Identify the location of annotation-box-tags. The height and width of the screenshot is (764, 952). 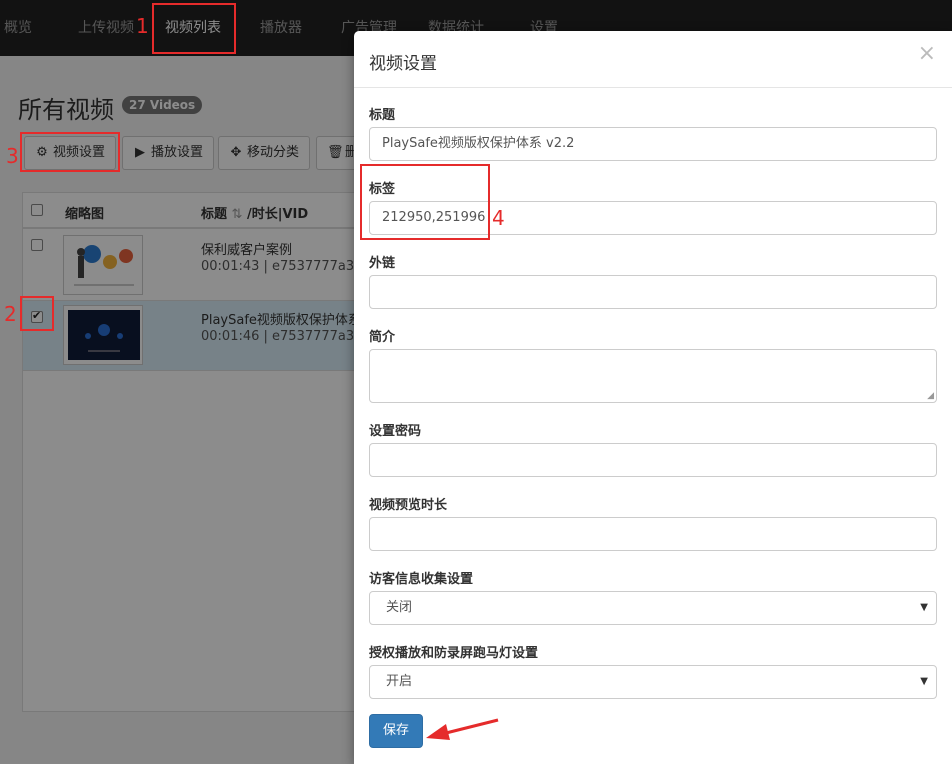
(425, 202).